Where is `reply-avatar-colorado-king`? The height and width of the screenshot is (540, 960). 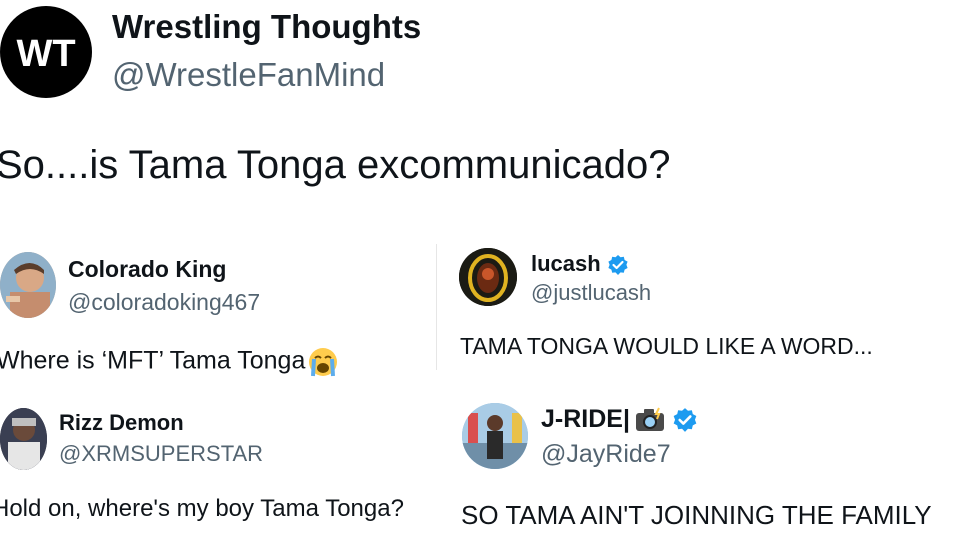
reply-avatar-colorado-king is located at coordinates (28, 285).